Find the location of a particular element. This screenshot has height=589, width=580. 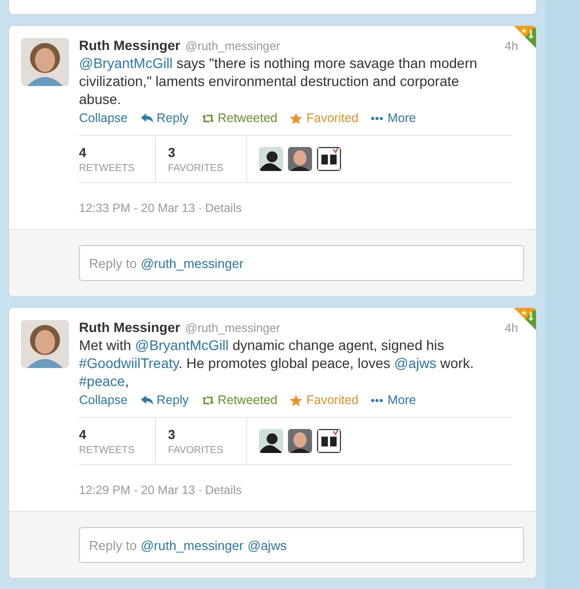

reply-field: Reply to @ruth_messinger is located at coordinates (301, 263).